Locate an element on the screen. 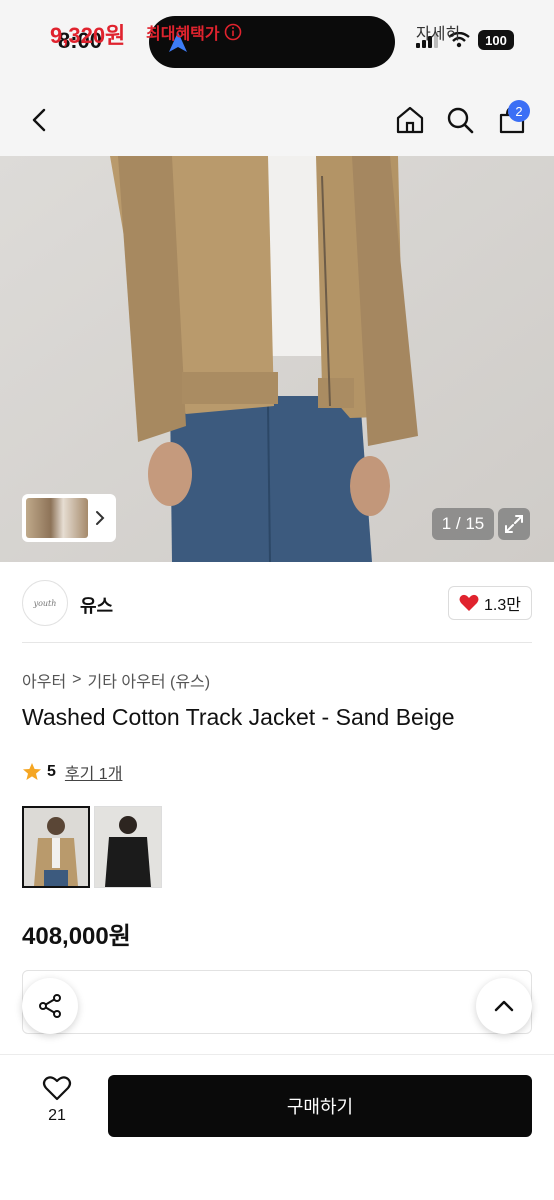 This screenshot has width=554, height=1200. chevron-up-icon is located at coordinates (504, 1006).